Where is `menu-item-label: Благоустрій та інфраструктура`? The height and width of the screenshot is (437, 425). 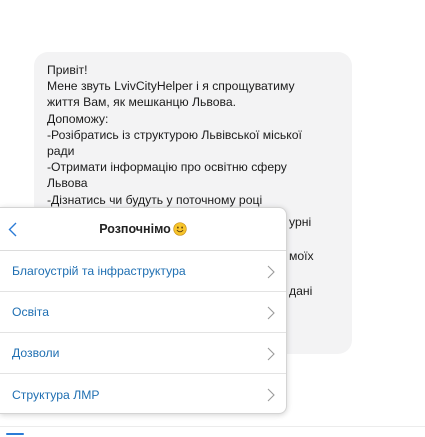
menu-item-label: Благоустрій та інфраструктура is located at coordinates (99, 271).